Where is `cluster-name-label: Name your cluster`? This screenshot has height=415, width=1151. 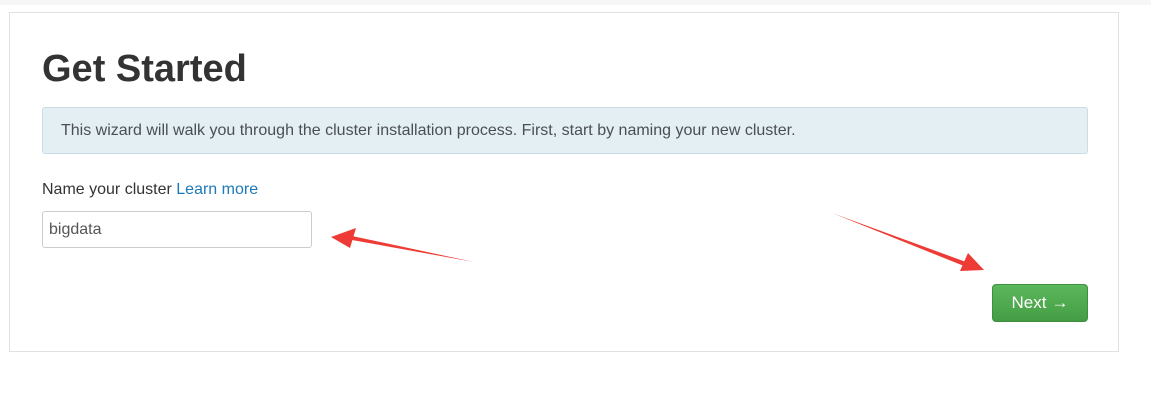 cluster-name-label: Name your cluster is located at coordinates (107, 189).